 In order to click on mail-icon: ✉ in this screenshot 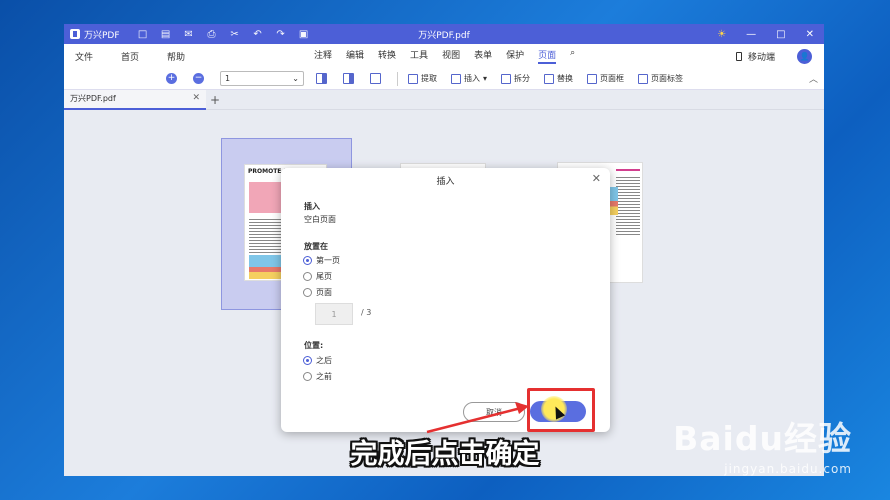, I will do `click(189, 34)`.